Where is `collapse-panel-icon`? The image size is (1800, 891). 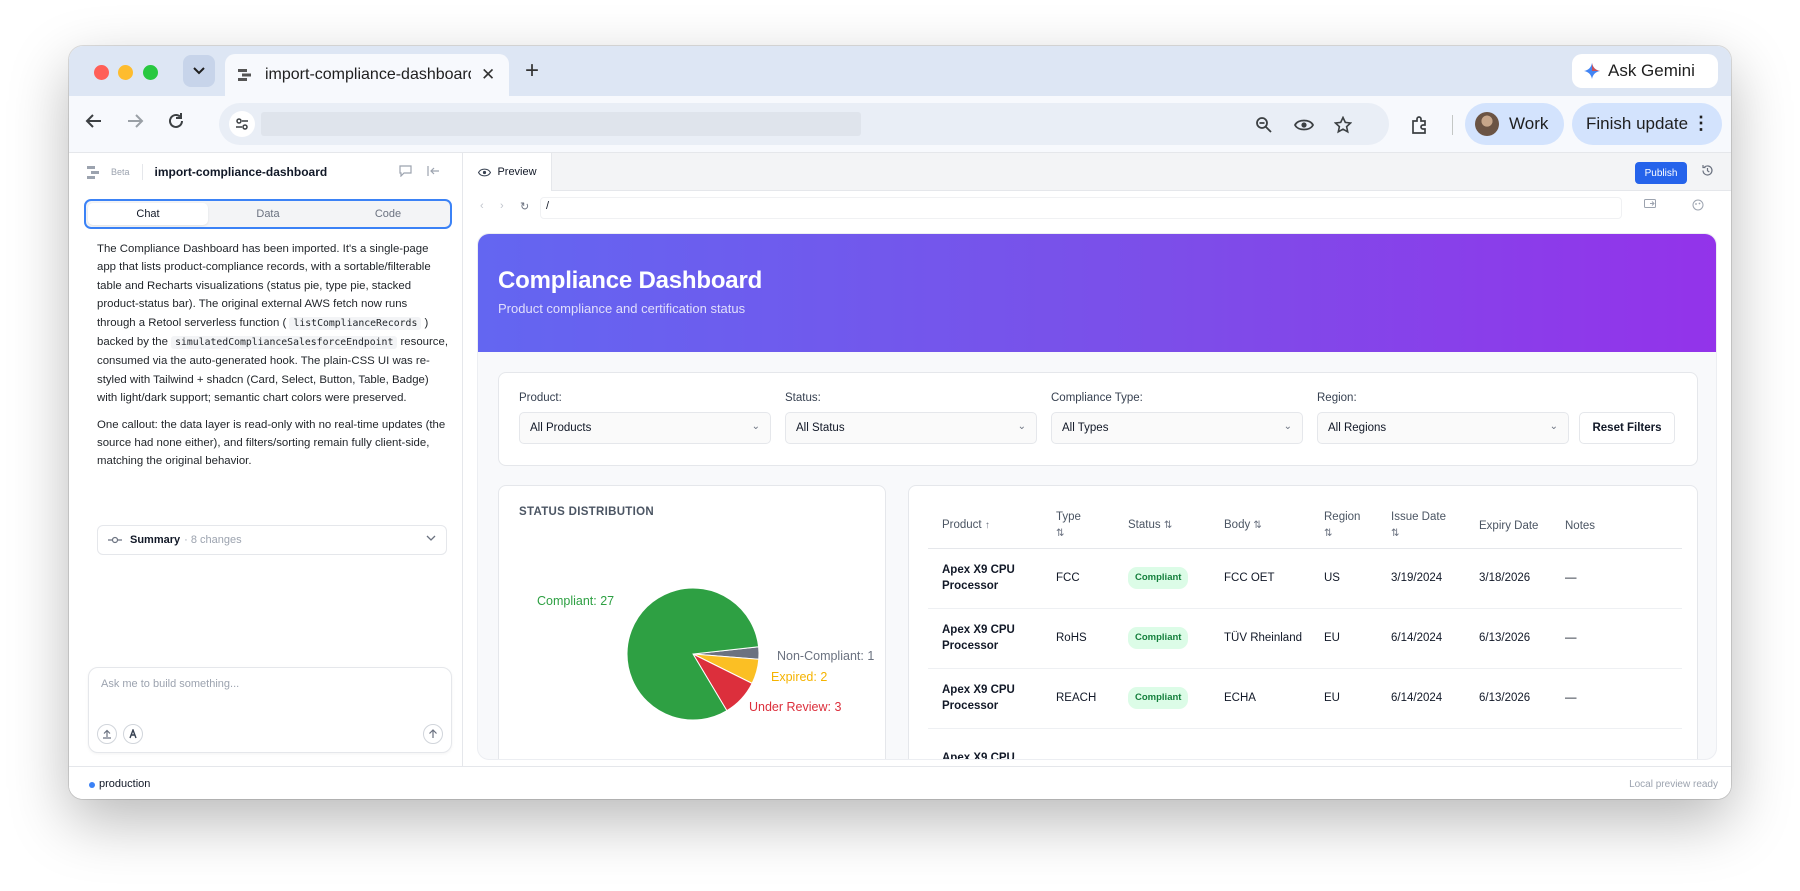 collapse-panel-icon is located at coordinates (433, 172).